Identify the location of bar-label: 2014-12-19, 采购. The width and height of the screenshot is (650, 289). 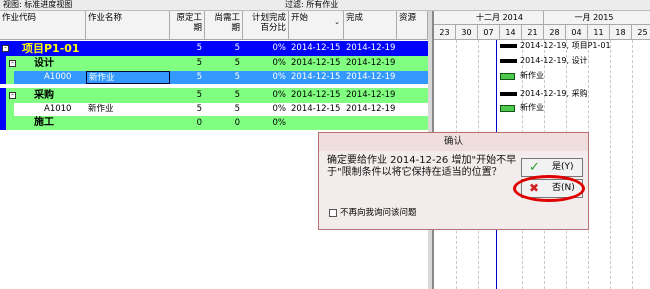
(554, 93).